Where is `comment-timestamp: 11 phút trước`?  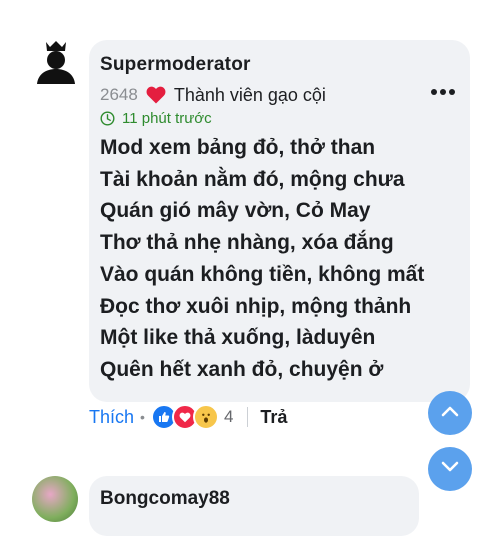 comment-timestamp: 11 phút trước is located at coordinates (156, 118).